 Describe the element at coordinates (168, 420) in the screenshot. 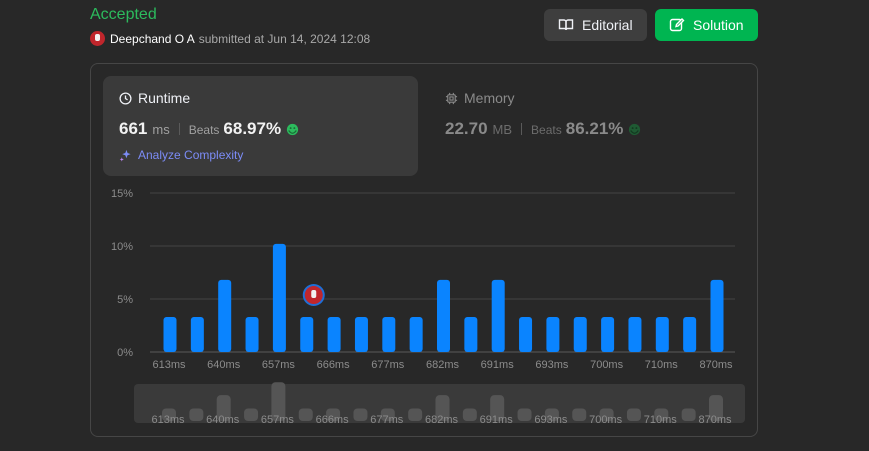

I see `range-selector-label: 613ms` at that location.